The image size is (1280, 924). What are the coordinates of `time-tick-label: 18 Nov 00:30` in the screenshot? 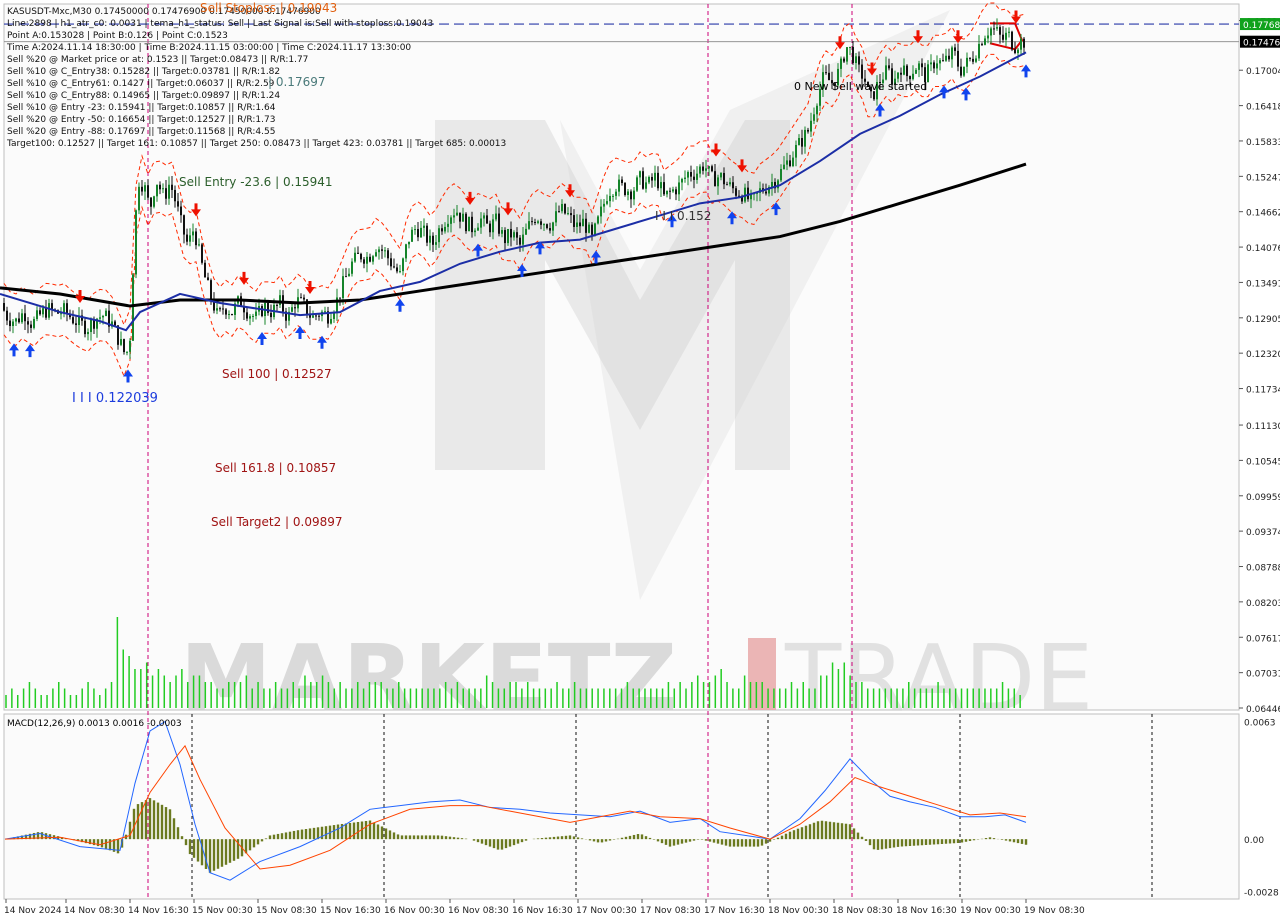 It's located at (798, 911).